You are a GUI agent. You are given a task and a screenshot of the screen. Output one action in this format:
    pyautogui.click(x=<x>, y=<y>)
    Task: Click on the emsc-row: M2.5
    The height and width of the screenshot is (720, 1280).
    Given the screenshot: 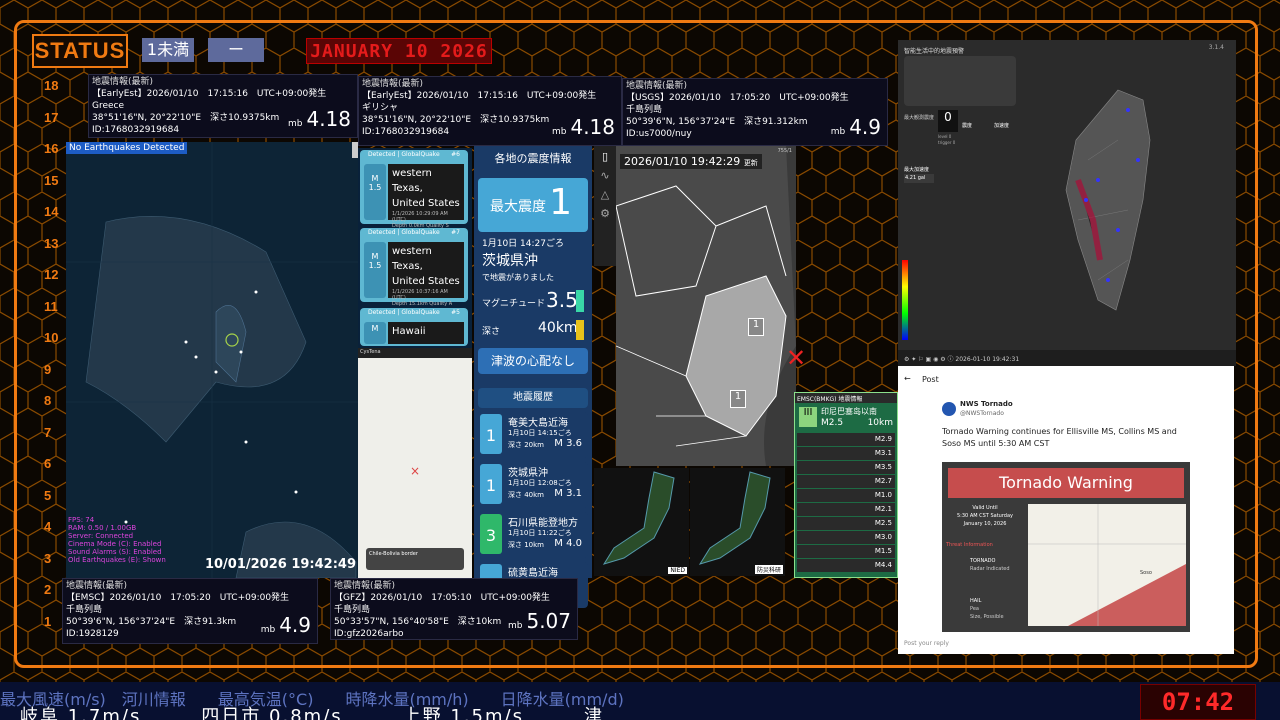 What is the action you would take?
    pyautogui.click(x=846, y=523)
    